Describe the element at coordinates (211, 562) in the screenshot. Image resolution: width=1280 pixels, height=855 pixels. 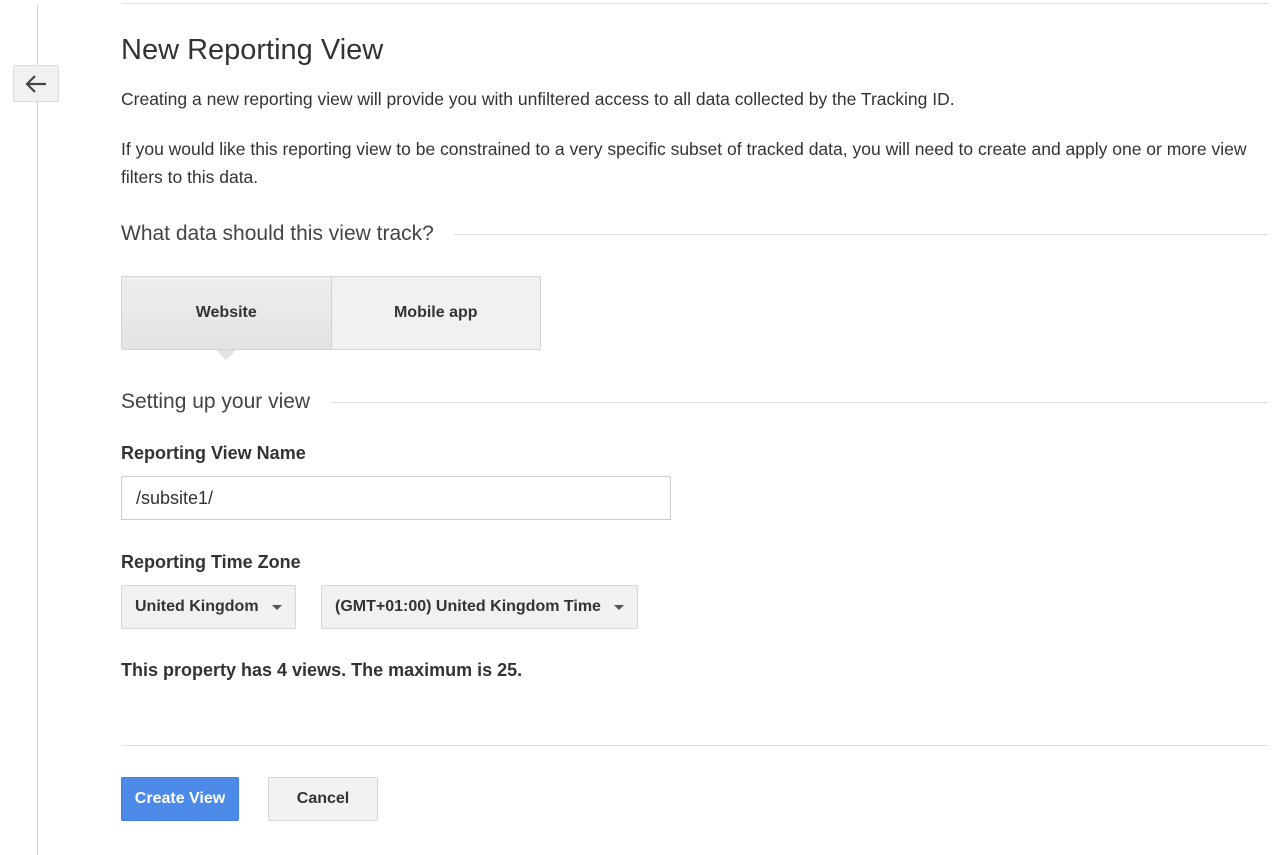
I see `time-zone-label: Reporting Time Zone` at that location.